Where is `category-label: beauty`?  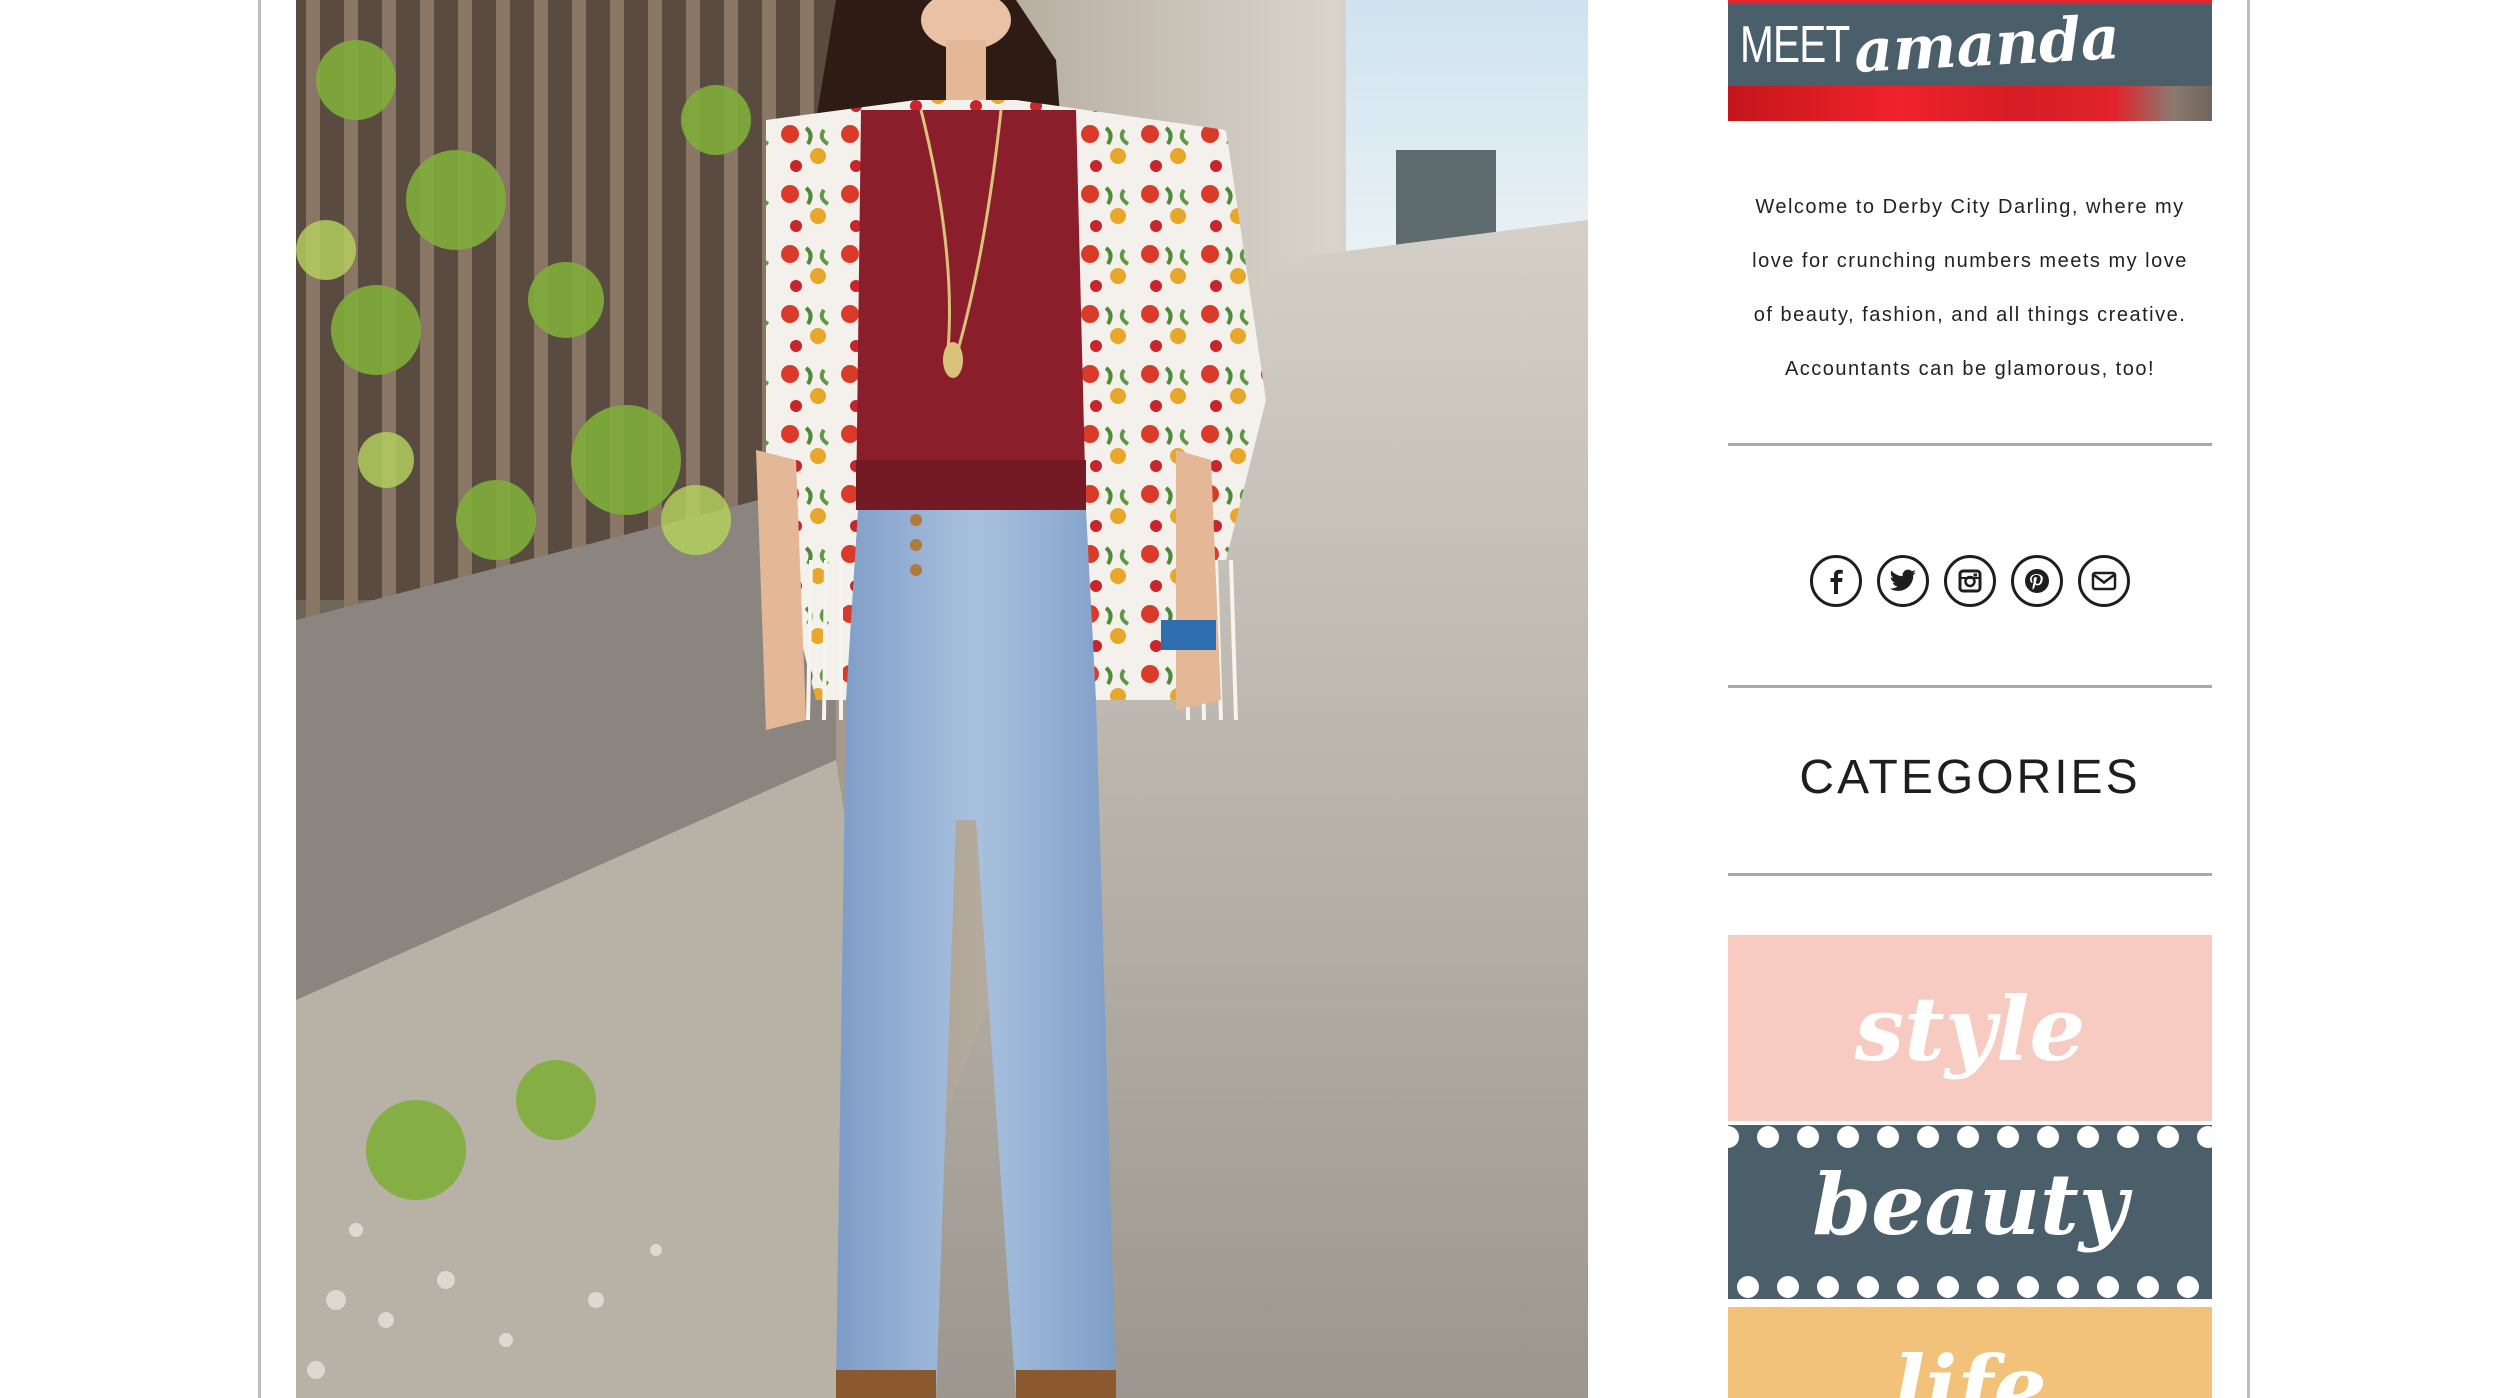 category-label: beauty is located at coordinates (1970, 1204).